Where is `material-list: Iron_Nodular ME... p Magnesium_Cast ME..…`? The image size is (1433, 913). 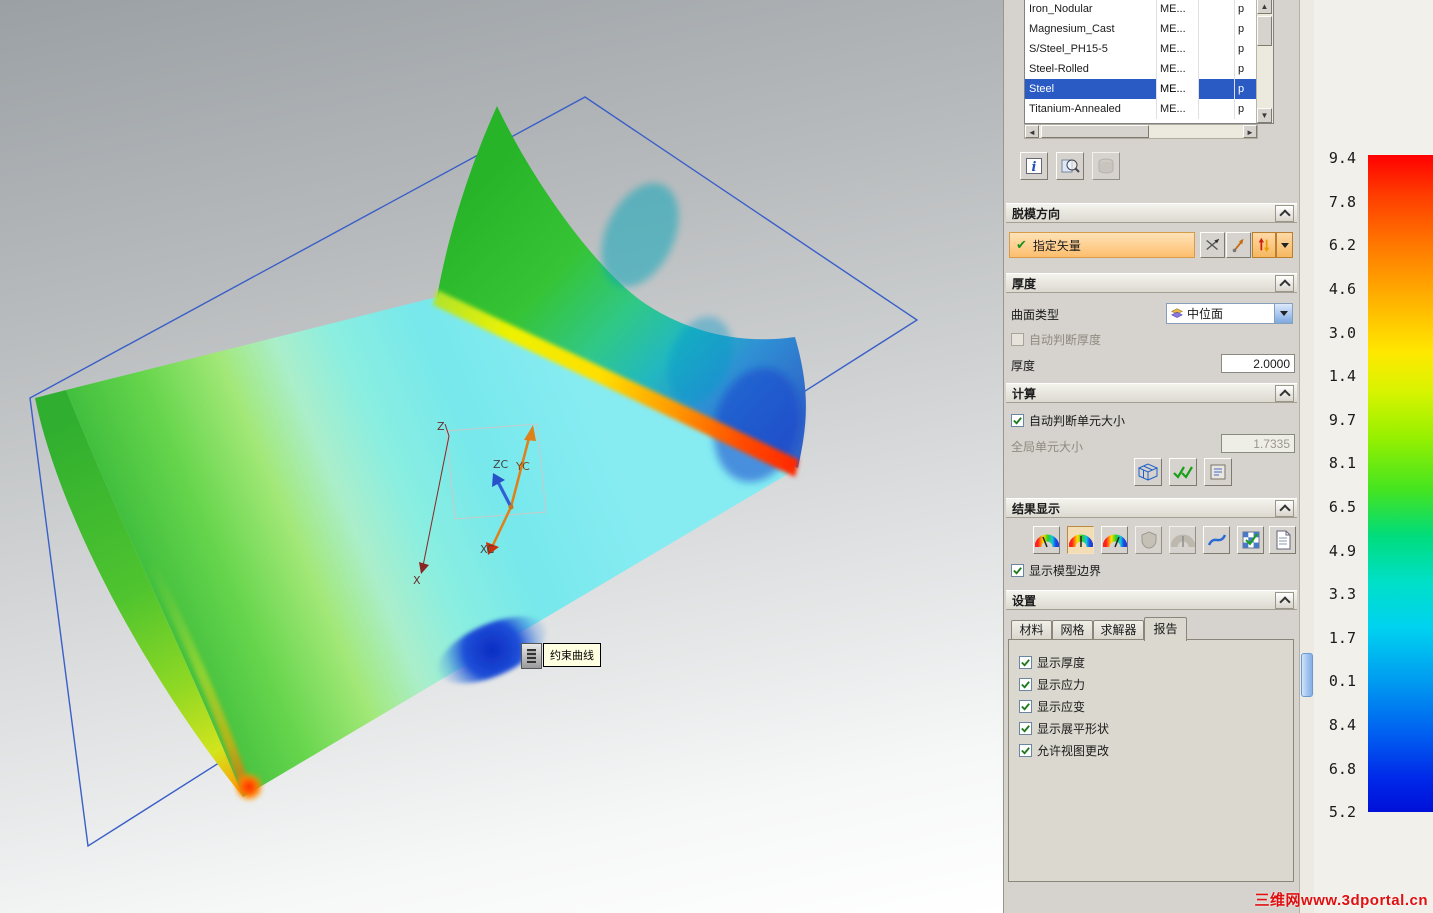 material-list: Iron_Nodular ME... p Magnesium_Cast ME..… is located at coordinates (1149, 62).